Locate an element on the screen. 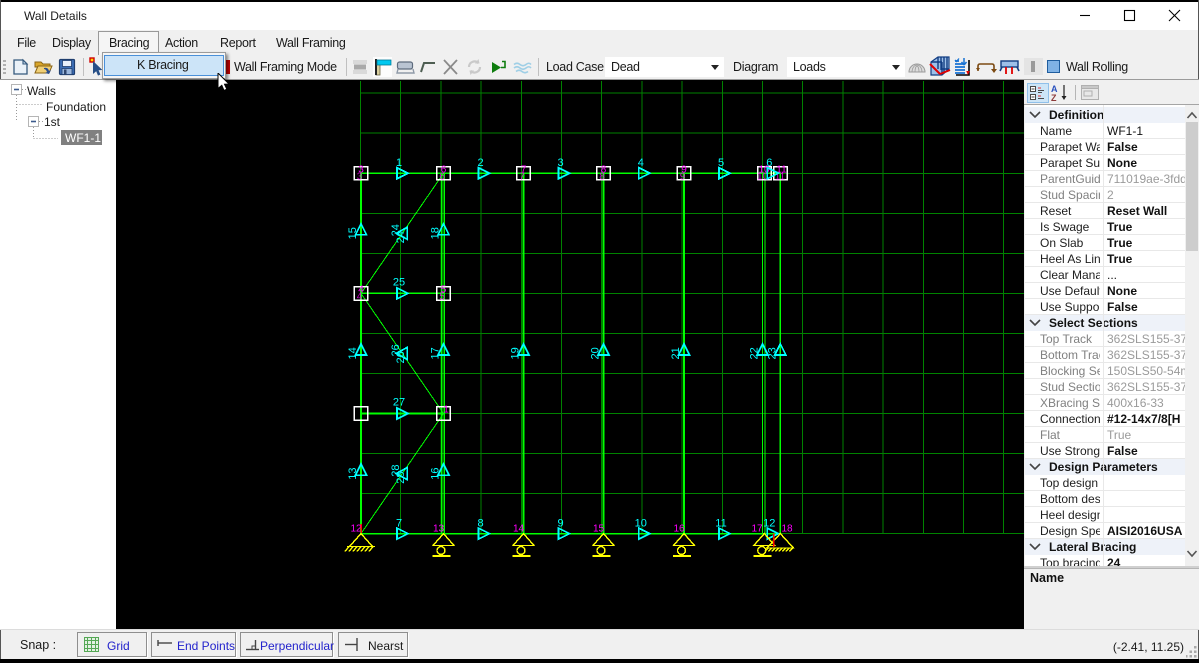 The height and width of the screenshot is (663, 1199). svg-text: 20 is located at coordinates (596, 353).